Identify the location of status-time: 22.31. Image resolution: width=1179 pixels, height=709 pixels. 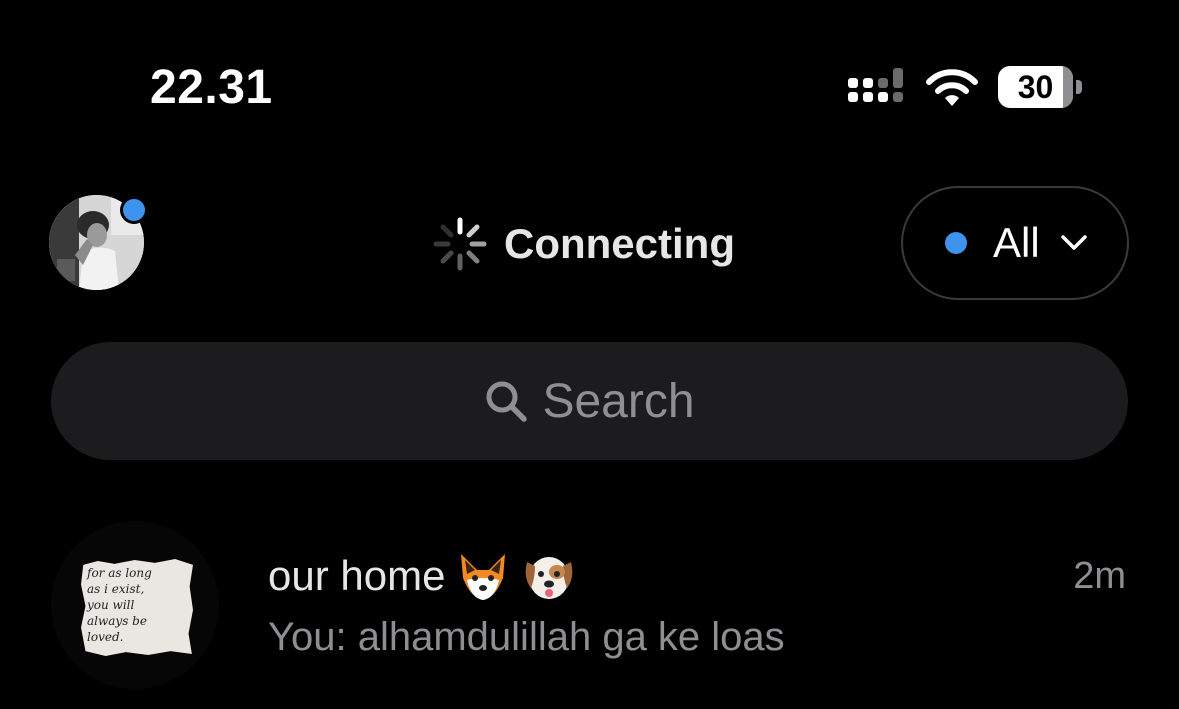
(211, 87).